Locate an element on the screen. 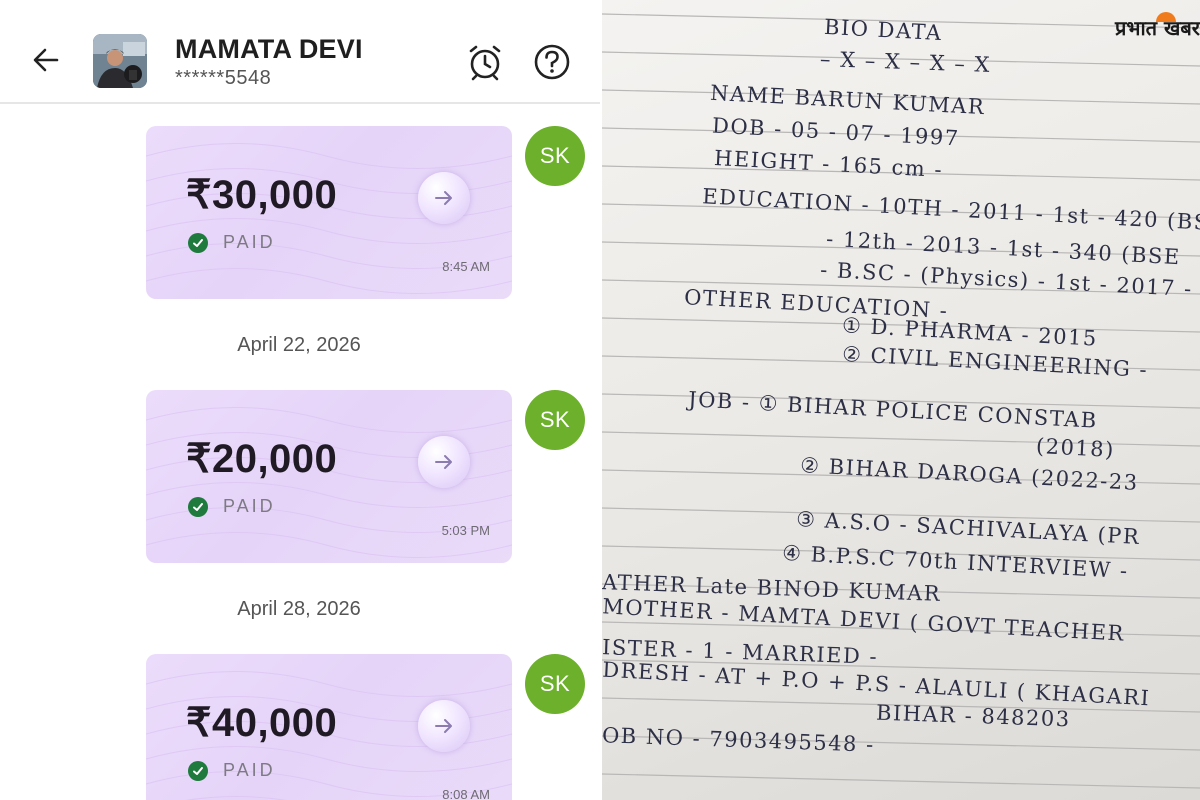 The image size is (1200, 800). payment-card: ₹30,000 PAID 8:45 AM is located at coordinates (329, 212).